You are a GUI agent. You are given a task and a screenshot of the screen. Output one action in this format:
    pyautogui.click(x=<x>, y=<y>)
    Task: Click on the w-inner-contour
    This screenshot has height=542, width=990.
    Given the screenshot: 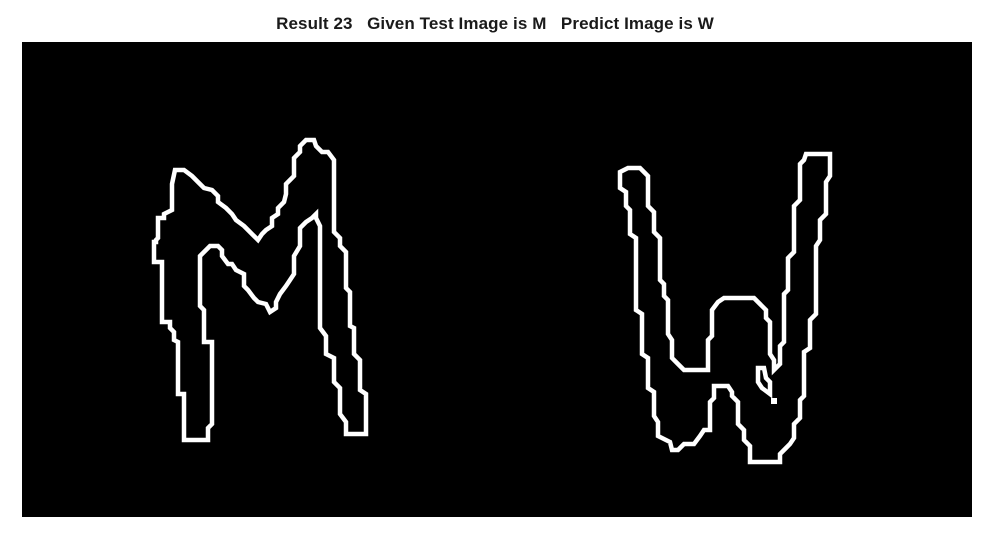 What is the action you would take?
    pyautogui.click(x=764, y=382)
    